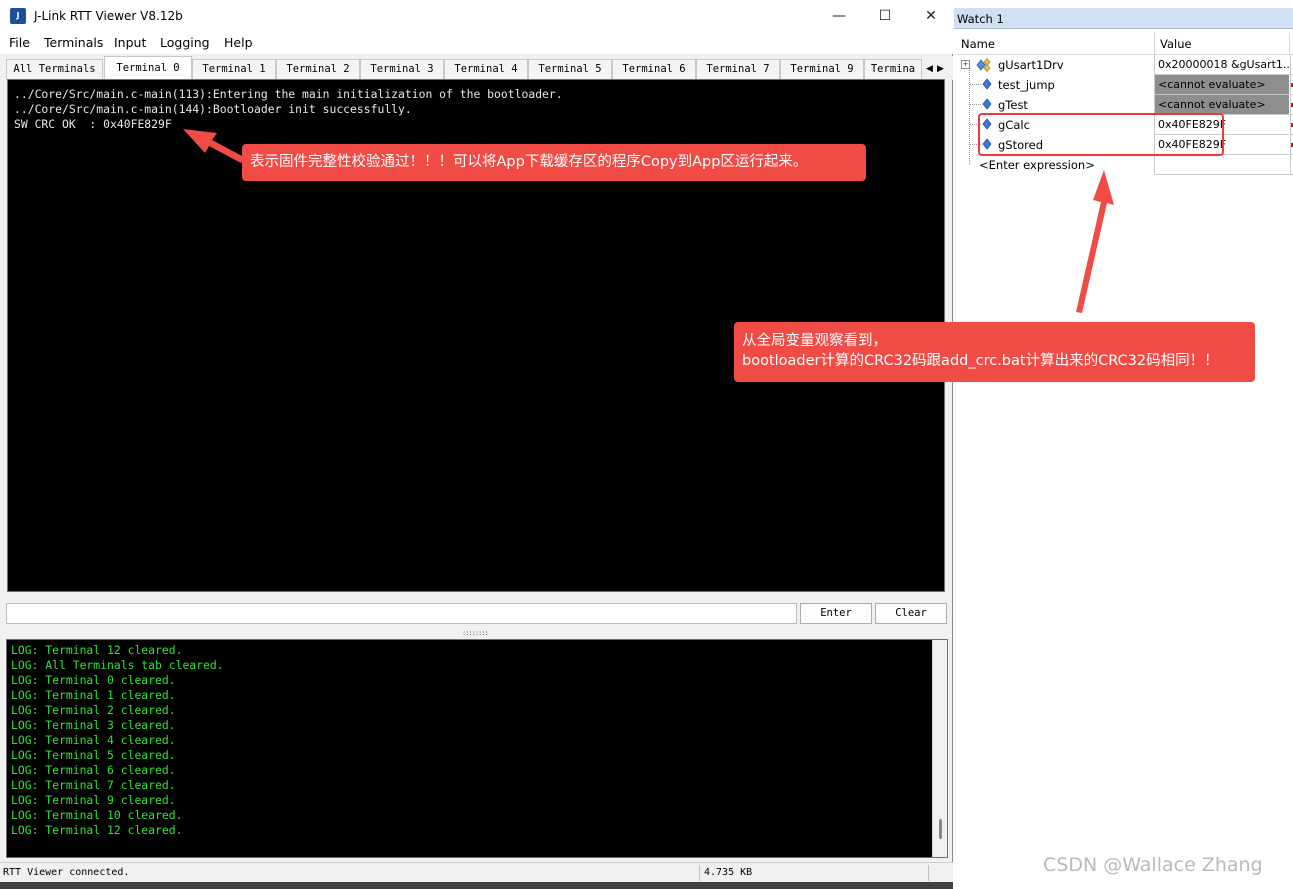  What do you see at coordinates (814, 341) in the screenshot?
I see `callout-line: 从全局变量观察看到，` at bounding box center [814, 341].